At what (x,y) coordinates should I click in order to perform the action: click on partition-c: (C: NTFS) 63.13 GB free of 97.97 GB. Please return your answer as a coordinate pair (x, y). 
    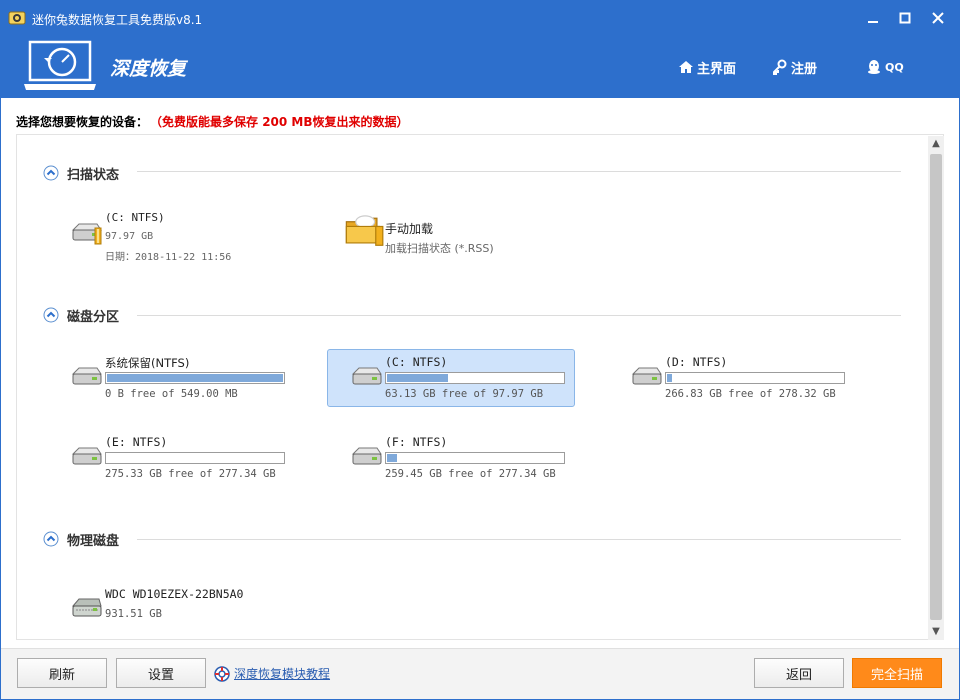
    Looking at the image, I should click on (451, 378).